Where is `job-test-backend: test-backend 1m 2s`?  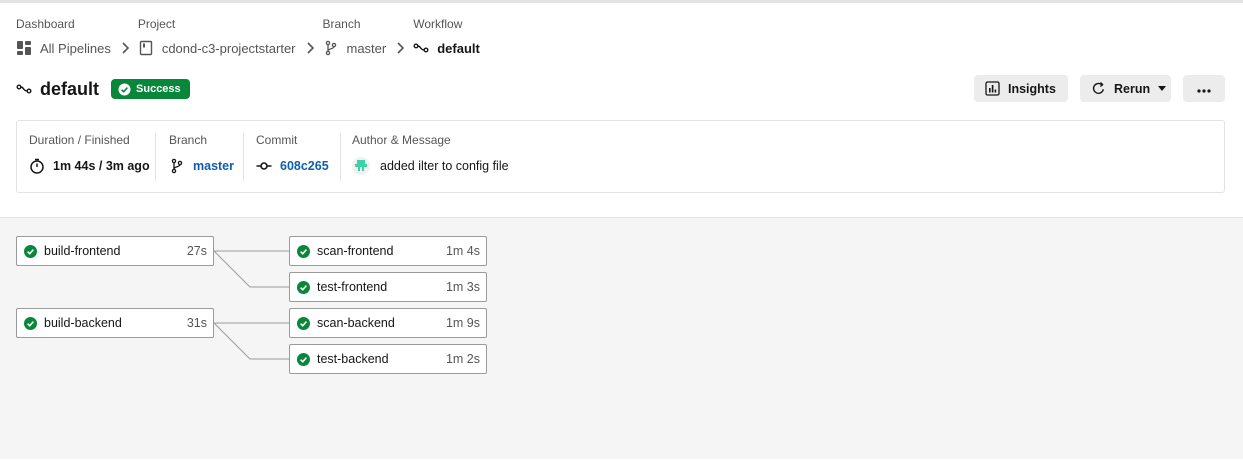 job-test-backend: test-backend 1m 2s is located at coordinates (388, 359).